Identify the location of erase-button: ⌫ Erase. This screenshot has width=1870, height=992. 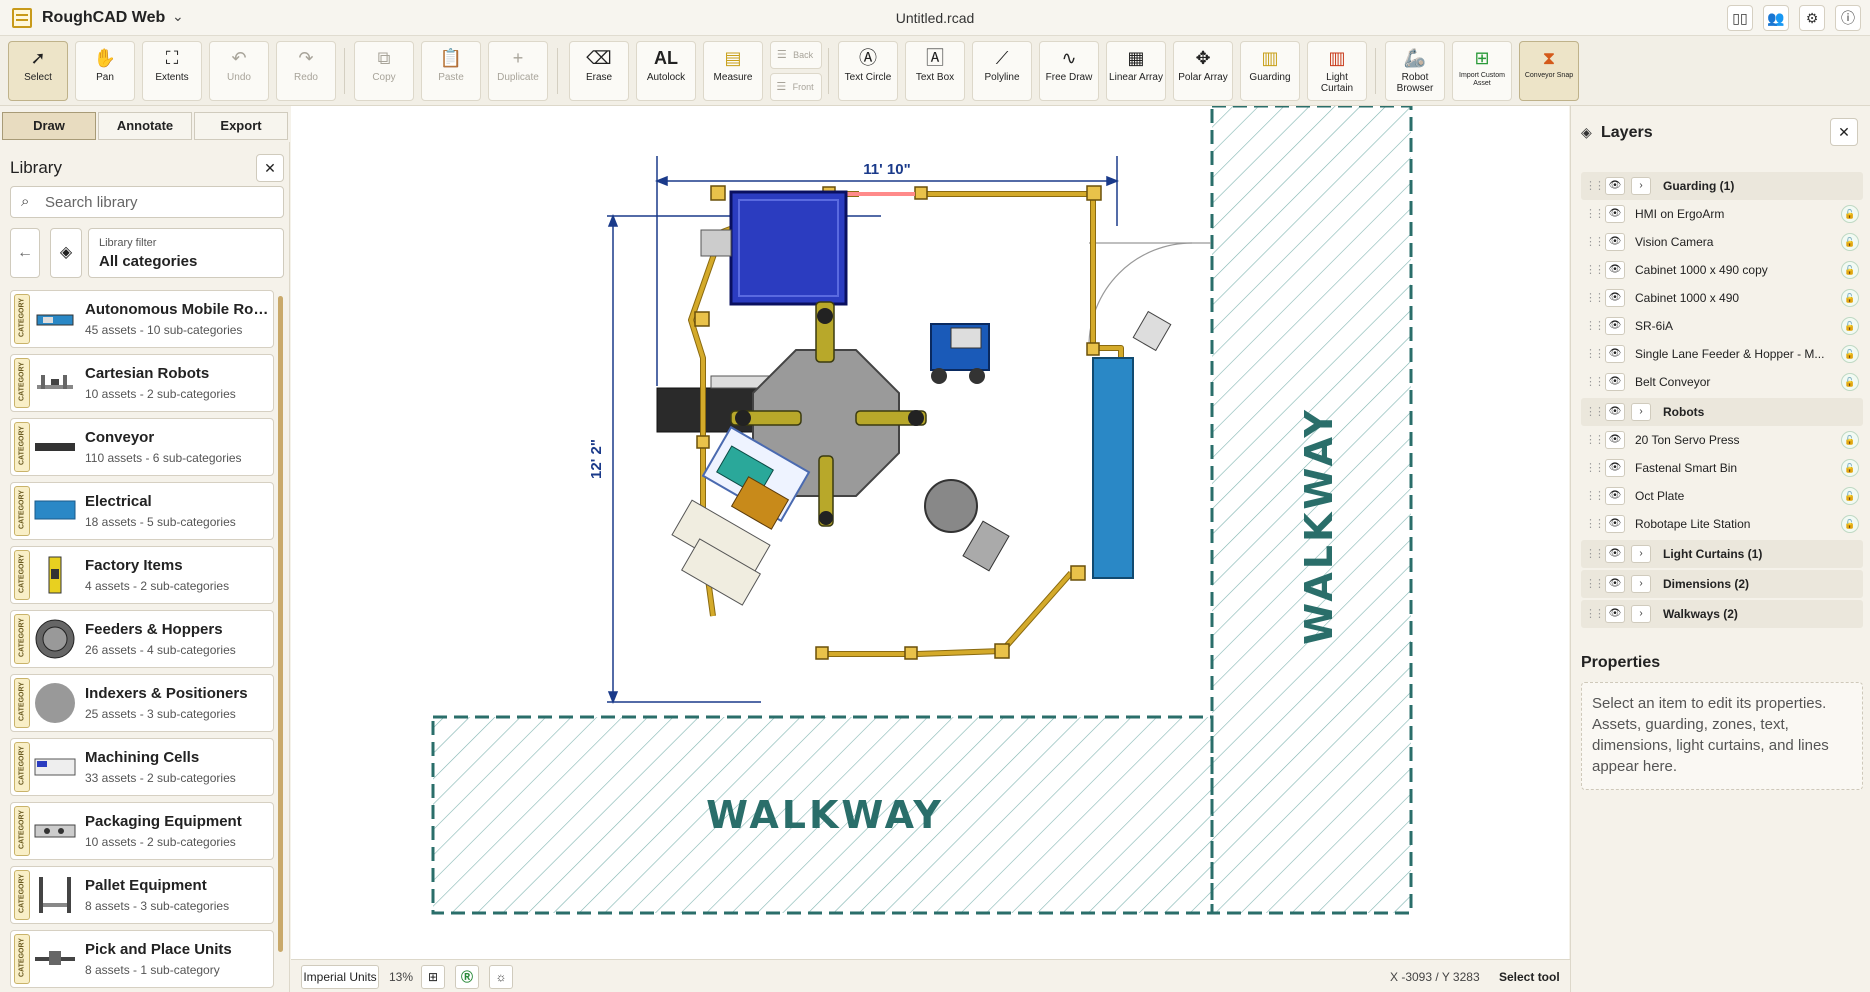
(599, 71).